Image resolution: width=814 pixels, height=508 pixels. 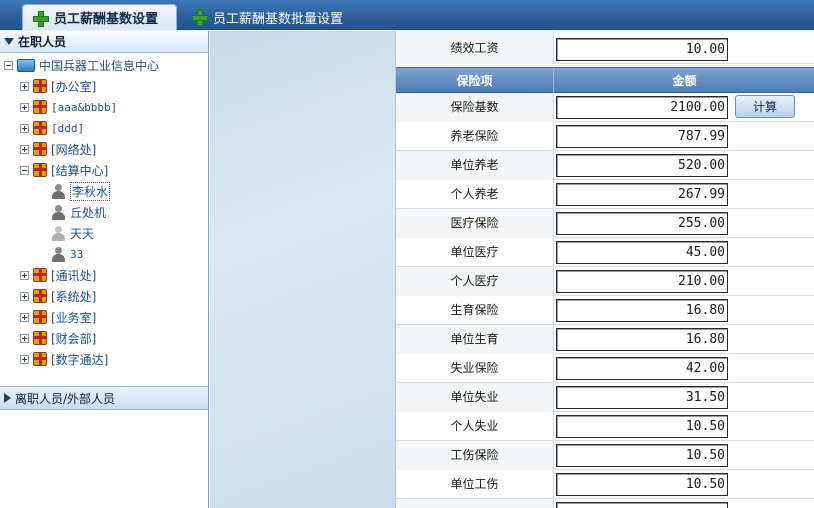 I want to click on insurance-row: 失业保险 42.00, so click(x=605, y=368).